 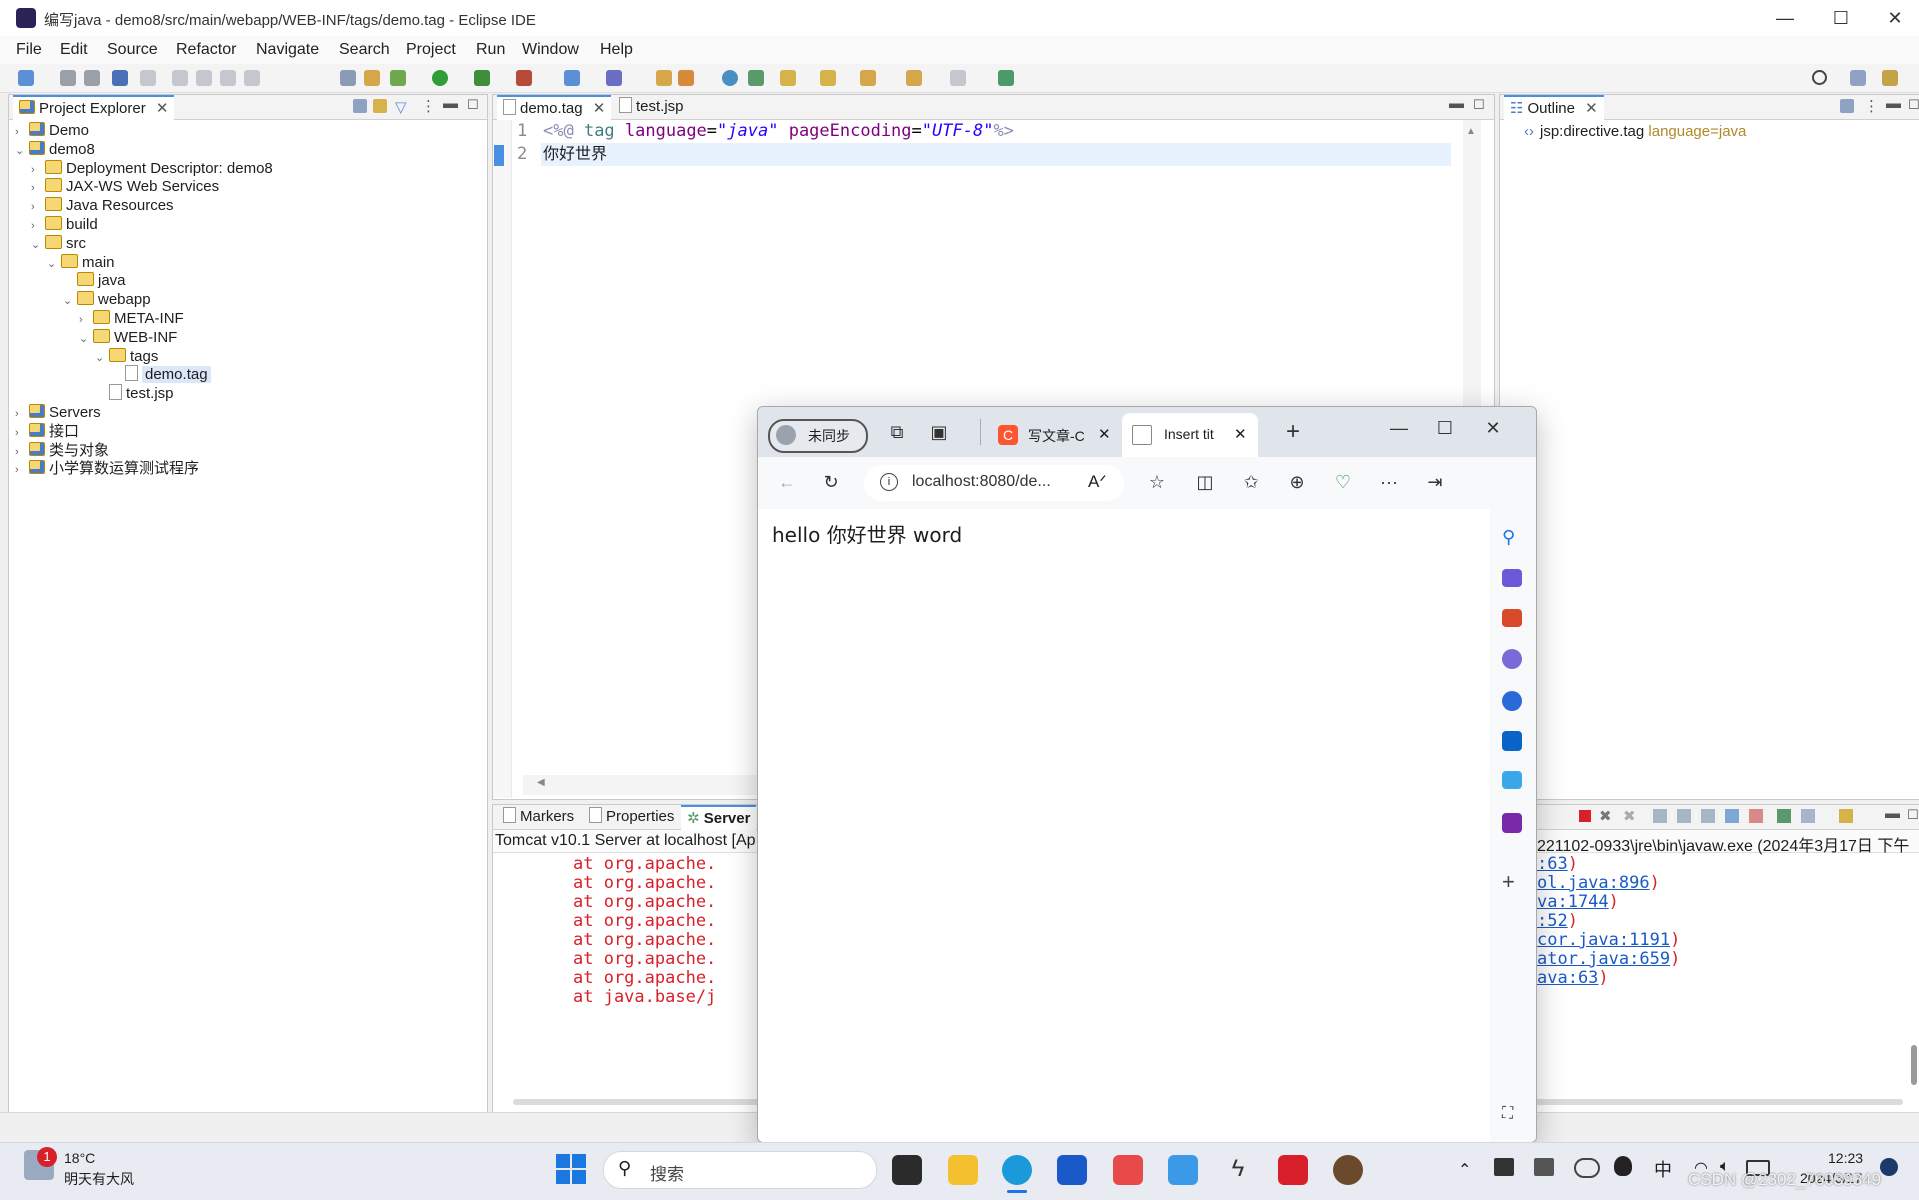 I want to click on stacktrace-link: va:1744, so click(x=1573, y=902).